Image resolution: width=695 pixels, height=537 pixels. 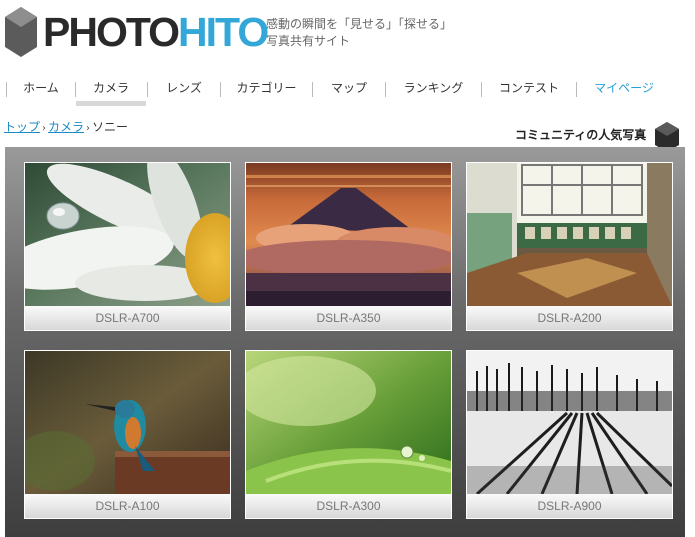 What do you see at coordinates (359, 24) in the screenshot?
I see `tagline-line-1: 感動の瞬間を「見せる」「探せる」` at bounding box center [359, 24].